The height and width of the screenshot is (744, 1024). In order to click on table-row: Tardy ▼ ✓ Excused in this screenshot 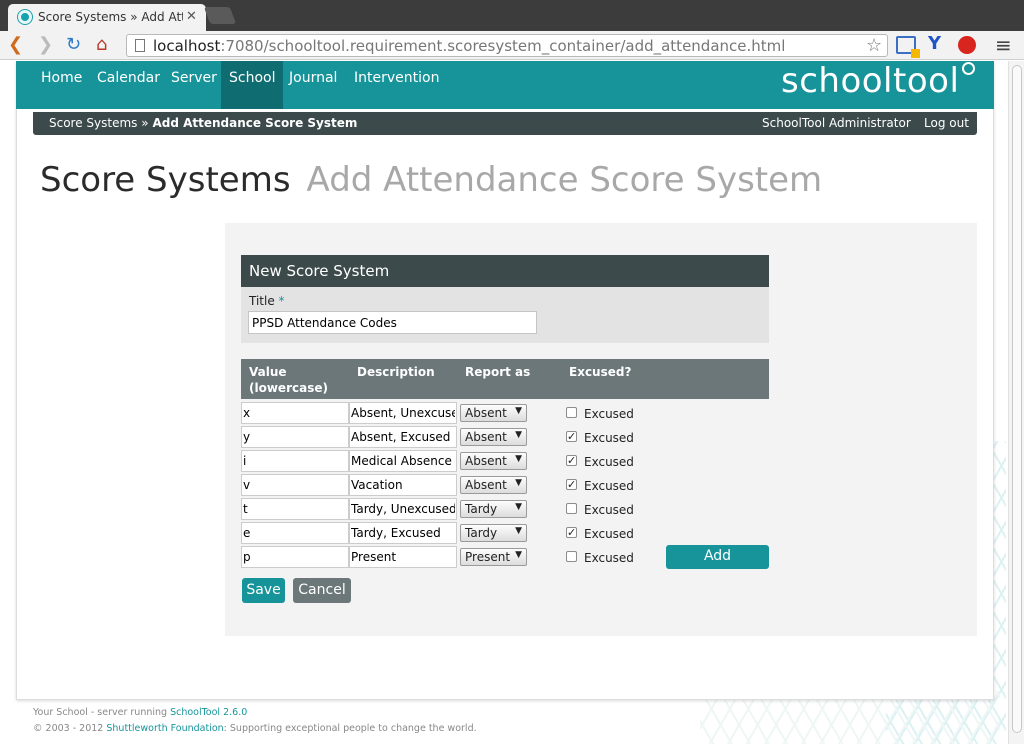, I will do `click(505, 533)`.